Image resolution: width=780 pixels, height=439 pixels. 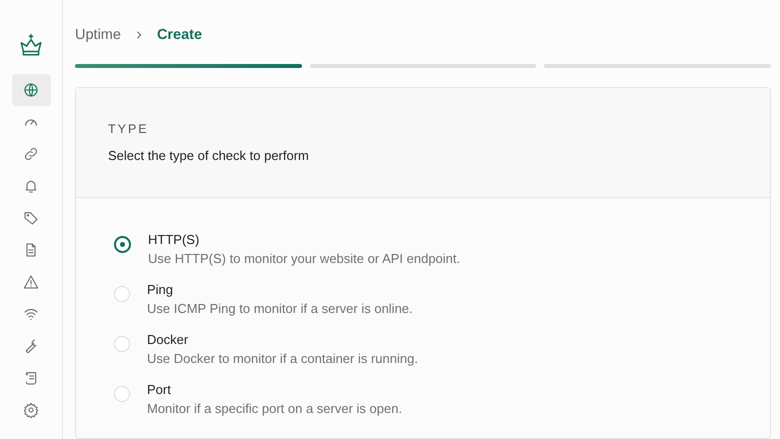 What do you see at coordinates (31, 218) in the screenshot?
I see `tag-icon` at bounding box center [31, 218].